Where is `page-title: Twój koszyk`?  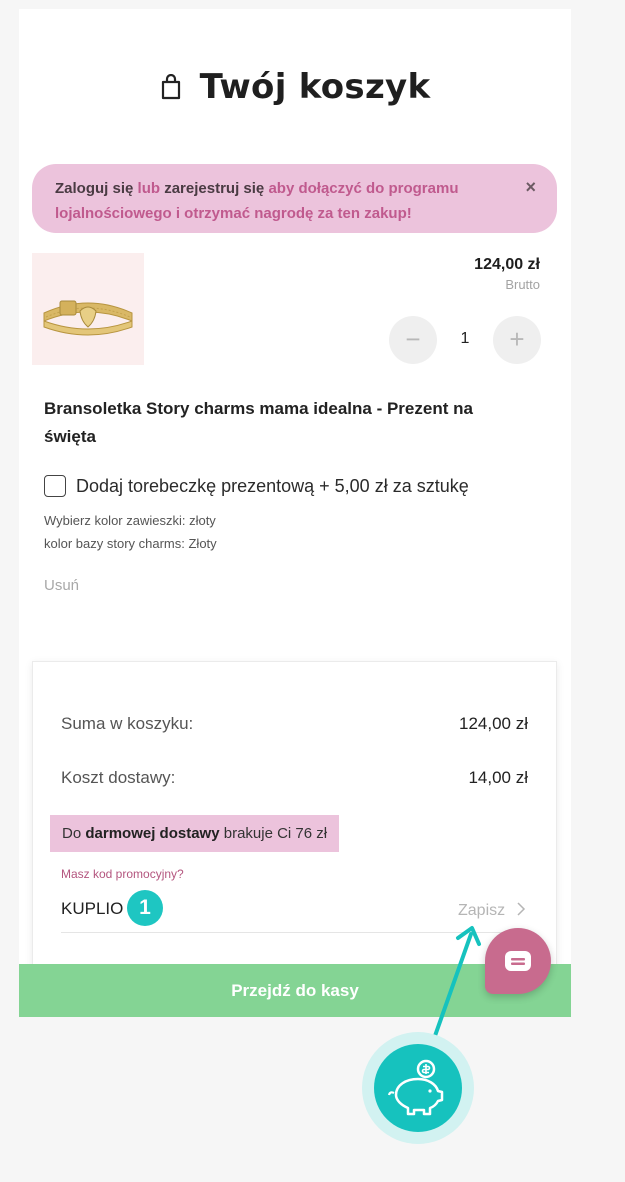
page-title: Twój koszyk is located at coordinates (315, 87).